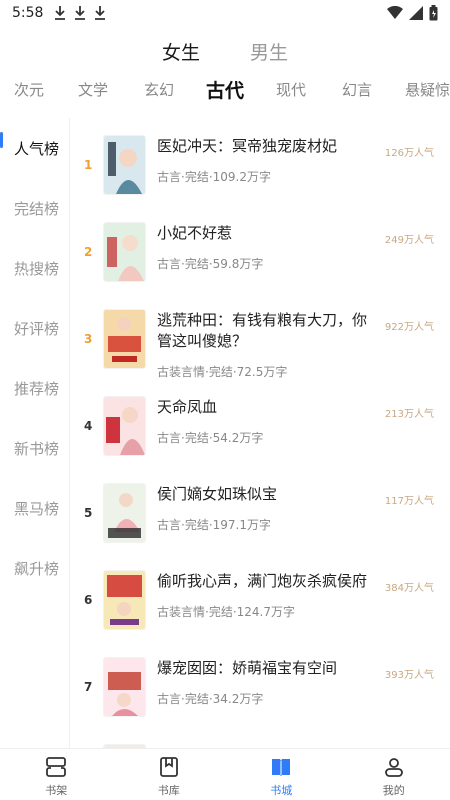  I want to click on bookstore-icon, so click(281, 767).